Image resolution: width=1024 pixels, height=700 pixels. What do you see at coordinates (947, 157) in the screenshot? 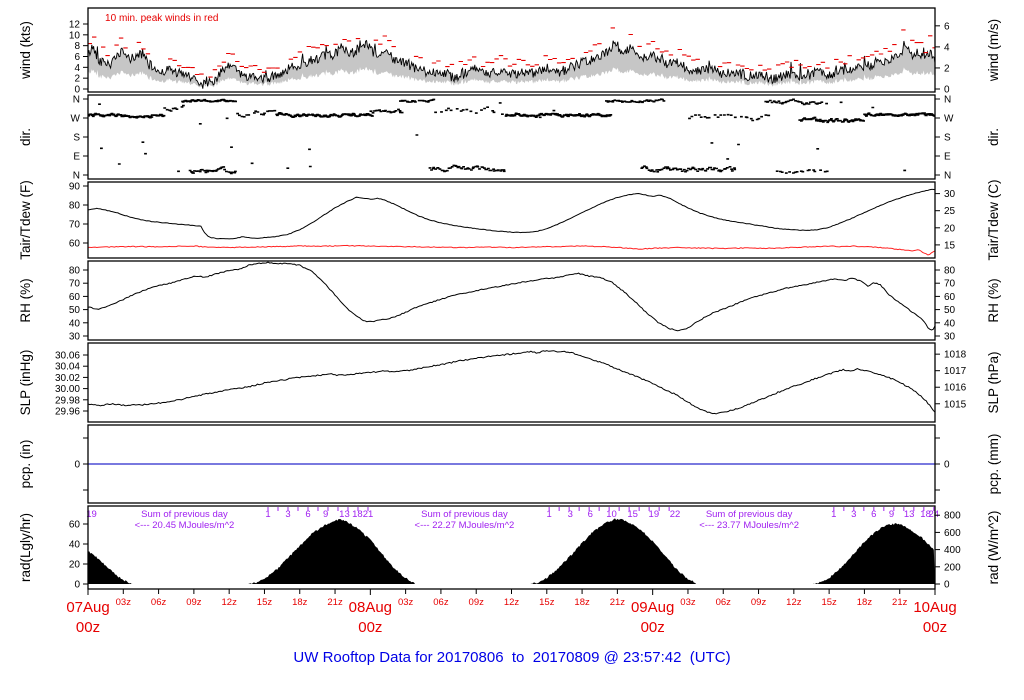
I see `y-tick-label: E` at bounding box center [947, 157].